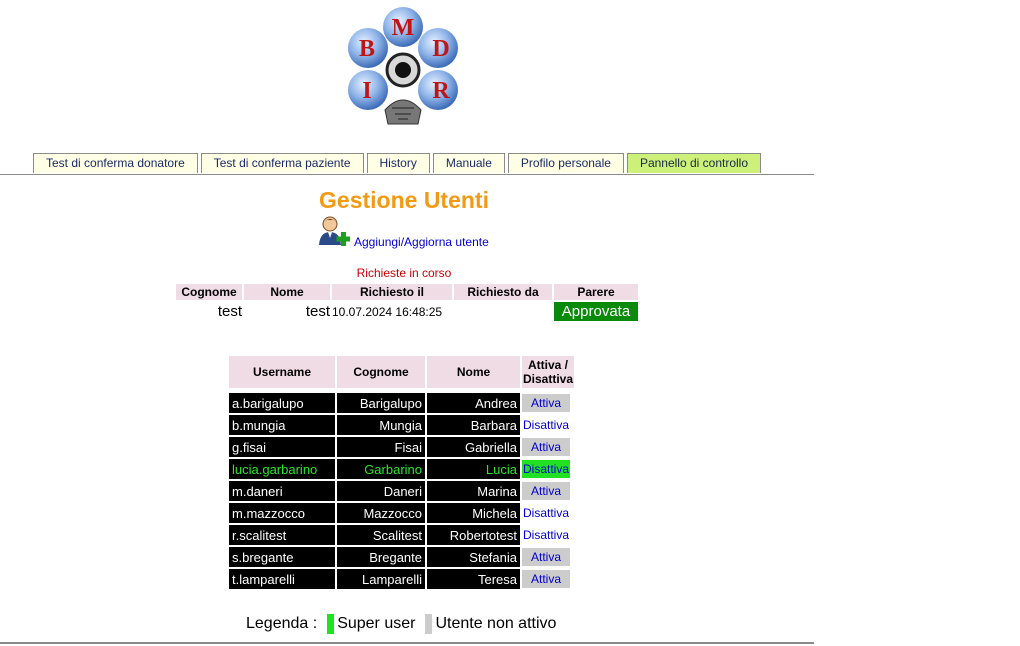  What do you see at coordinates (282, 557) in the screenshot?
I see `user-username: s.bregante` at bounding box center [282, 557].